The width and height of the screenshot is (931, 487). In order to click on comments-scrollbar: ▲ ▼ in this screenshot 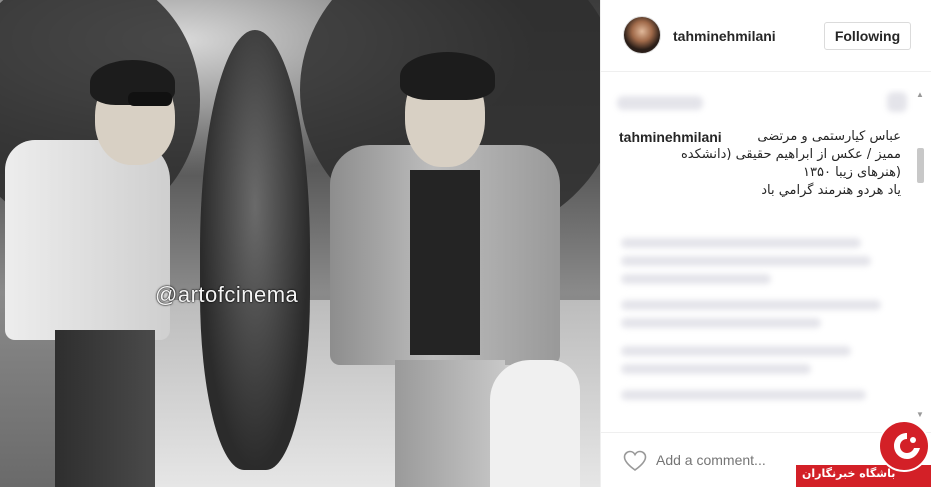, I will do `click(920, 255)`.